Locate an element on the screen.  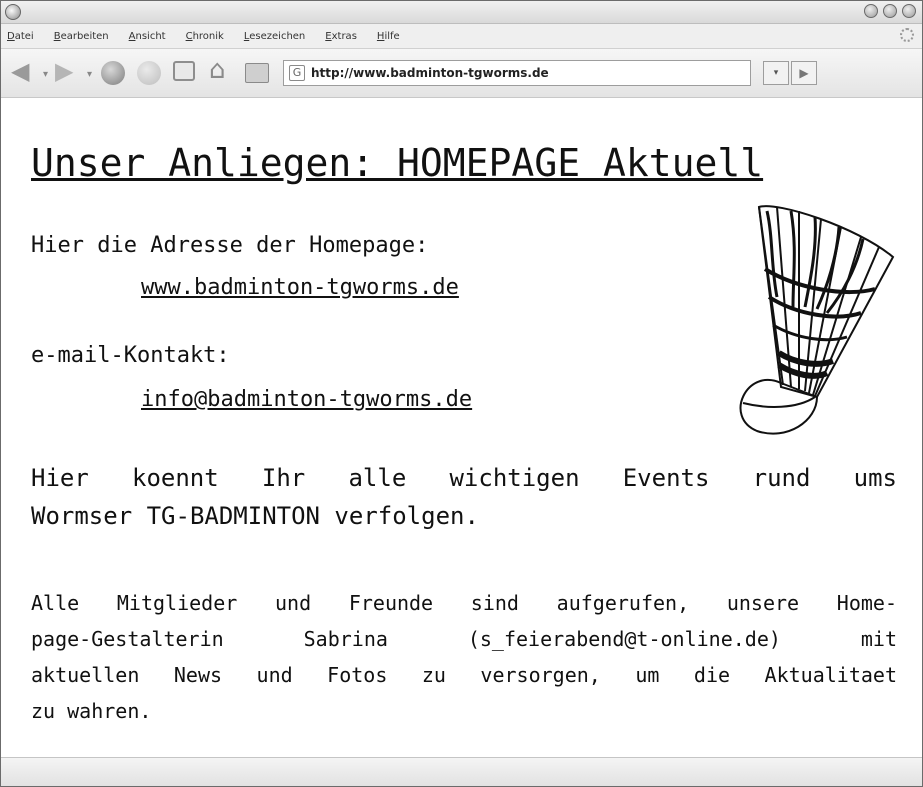
members-line-4: zu wahren. is located at coordinates (91, 711).